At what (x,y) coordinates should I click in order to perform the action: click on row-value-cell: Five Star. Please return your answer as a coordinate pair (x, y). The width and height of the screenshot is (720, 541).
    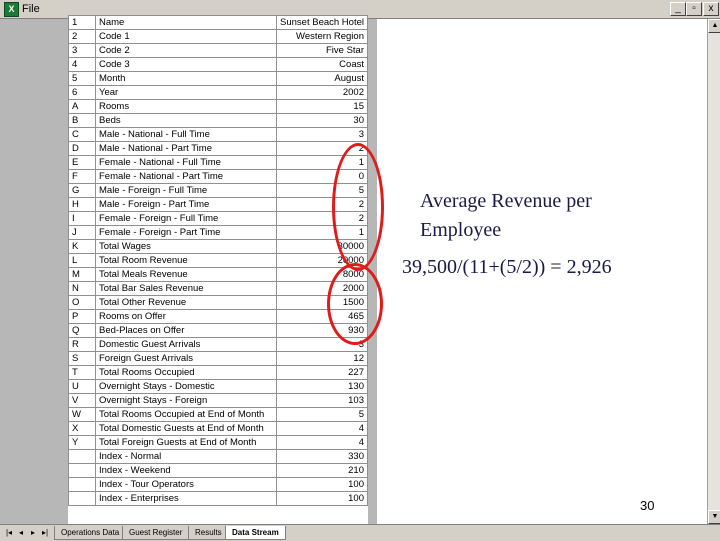
    Looking at the image, I should click on (322, 50).